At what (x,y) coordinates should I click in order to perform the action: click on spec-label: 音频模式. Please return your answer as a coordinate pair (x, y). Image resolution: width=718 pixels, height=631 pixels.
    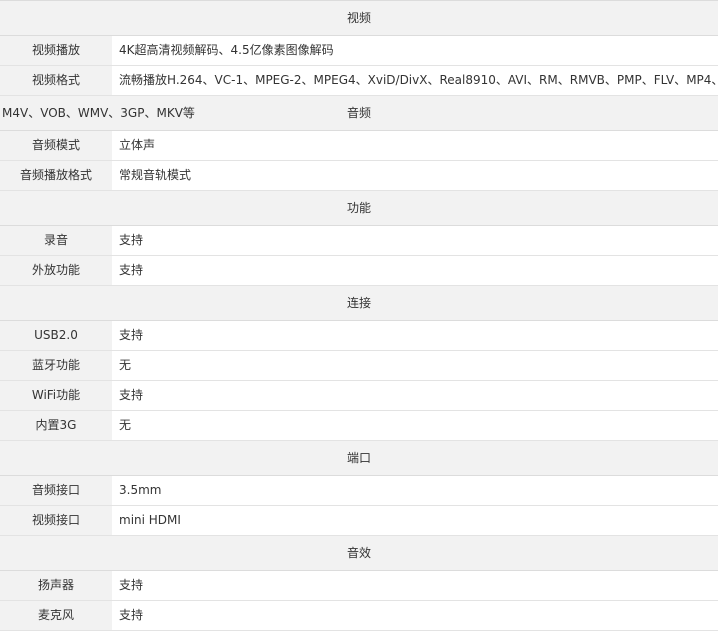
    Looking at the image, I should click on (56, 145).